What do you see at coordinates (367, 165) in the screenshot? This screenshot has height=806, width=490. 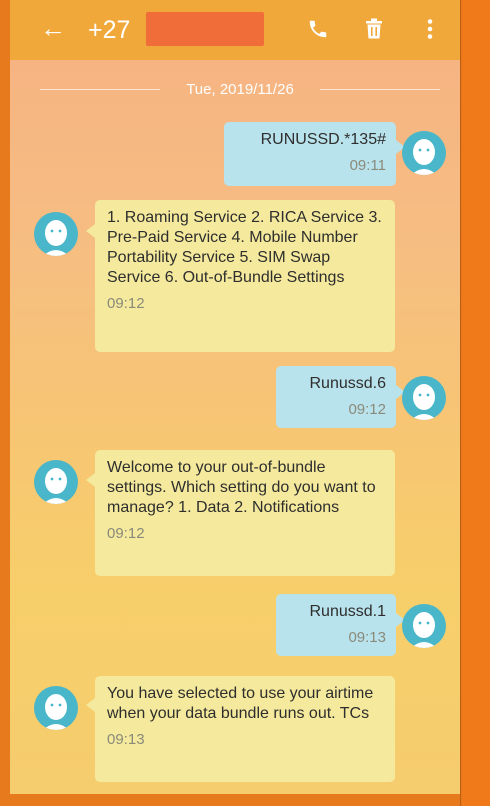 I see `message-time: 09:11` at bounding box center [367, 165].